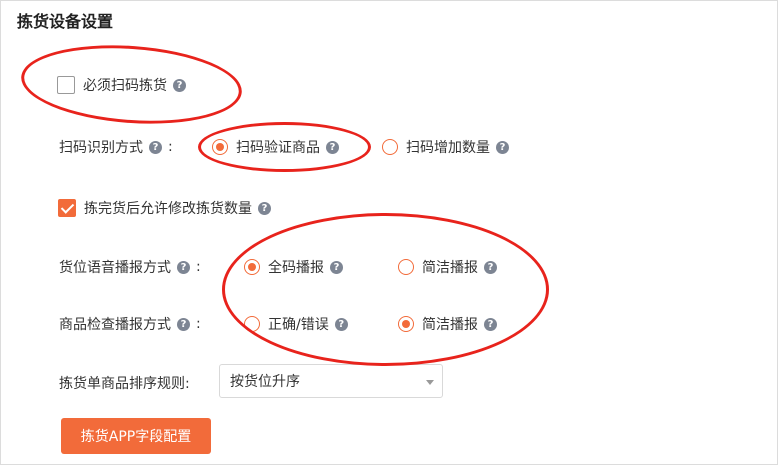  I want to click on check-voice-option-correct: 正确/错误 ?, so click(296, 324).